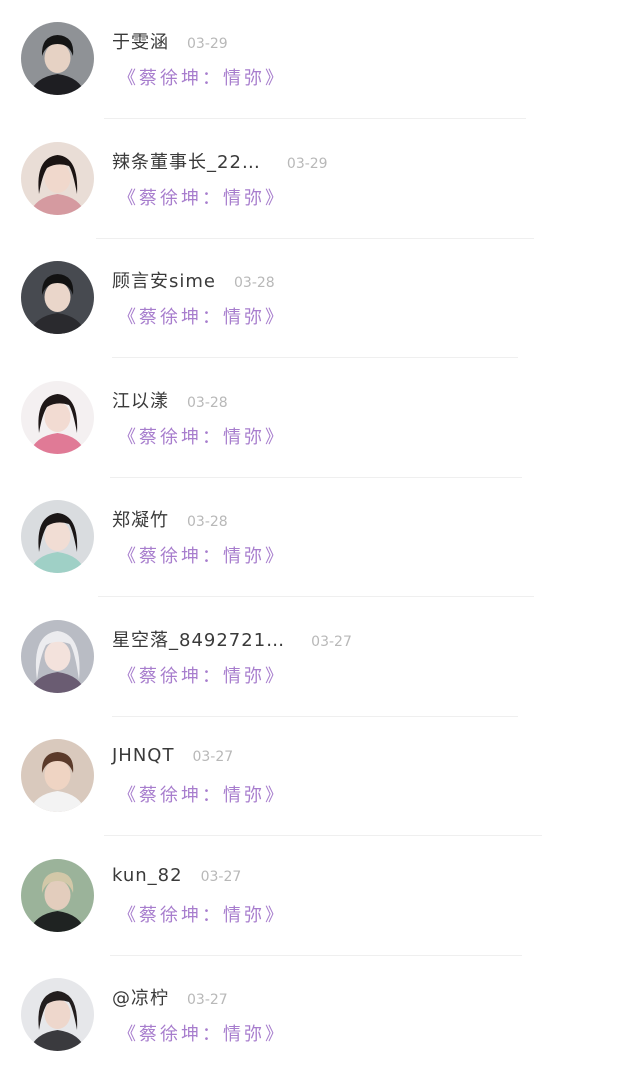  I want to click on comment-item: 星空落_8492721… 03-27 《蔡徐坤：情弥》, so click(320, 658).